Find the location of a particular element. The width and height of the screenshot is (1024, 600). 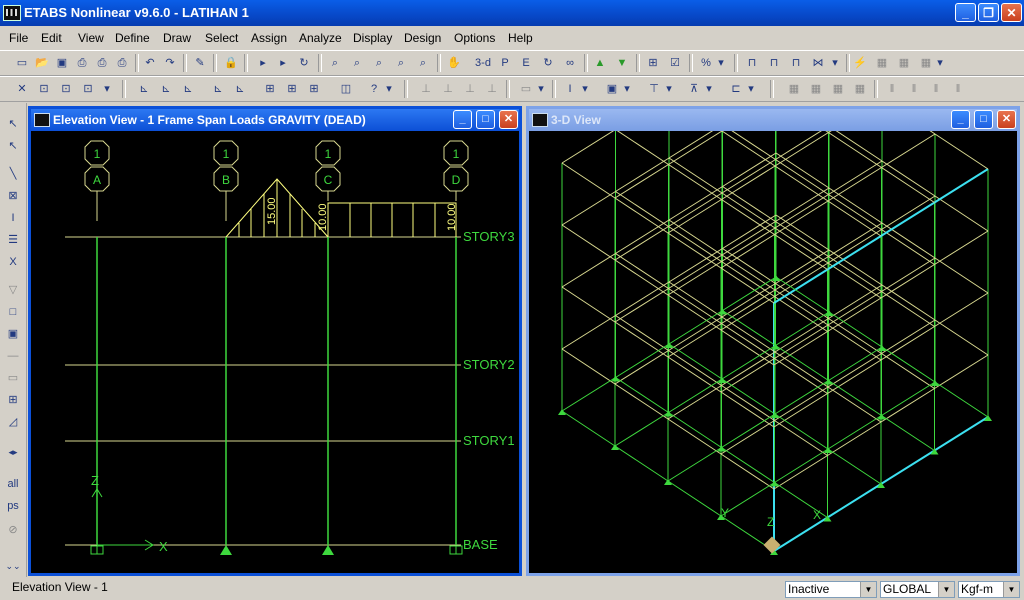

design-steel-icon: ◫ is located at coordinates (346, 89).